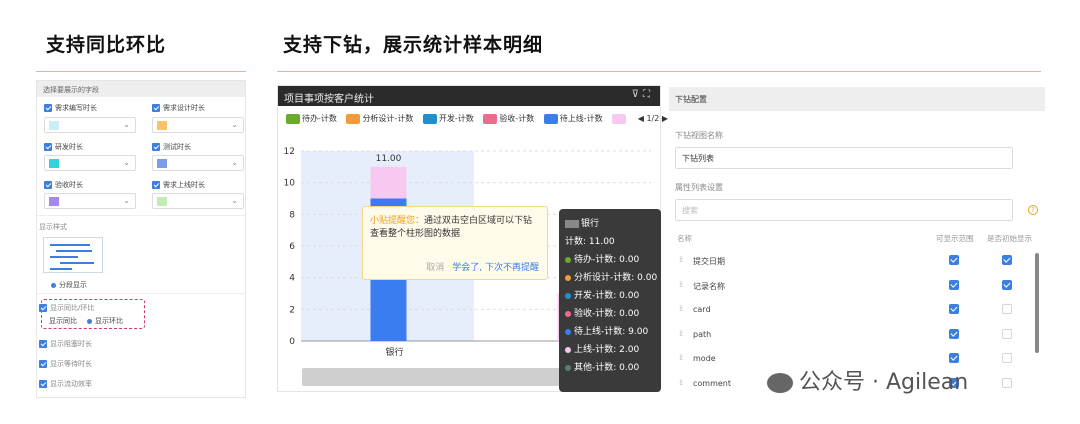  What do you see at coordinates (699, 187) in the screenshot?
I see `attr-label: 属性列表设置` at bounding box center [699, 187].